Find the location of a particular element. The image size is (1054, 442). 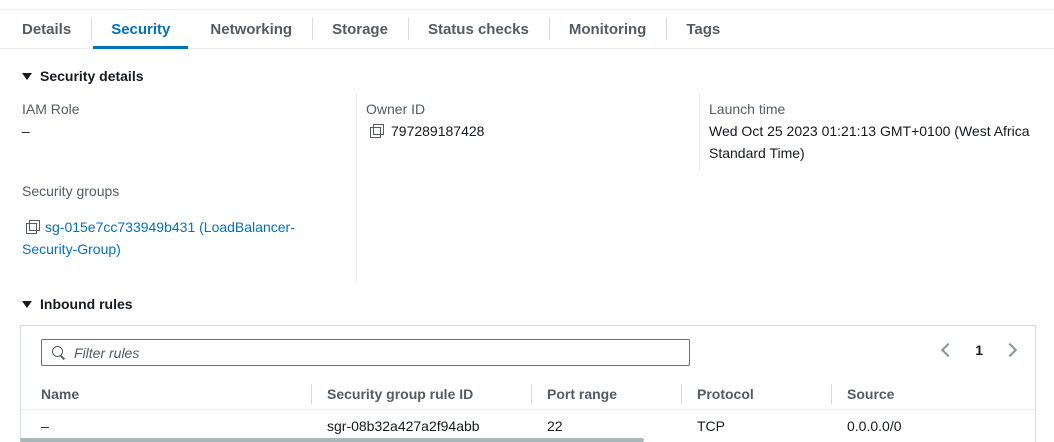

tab-monitoring: Monitoring is located at coordinates (607, 29).